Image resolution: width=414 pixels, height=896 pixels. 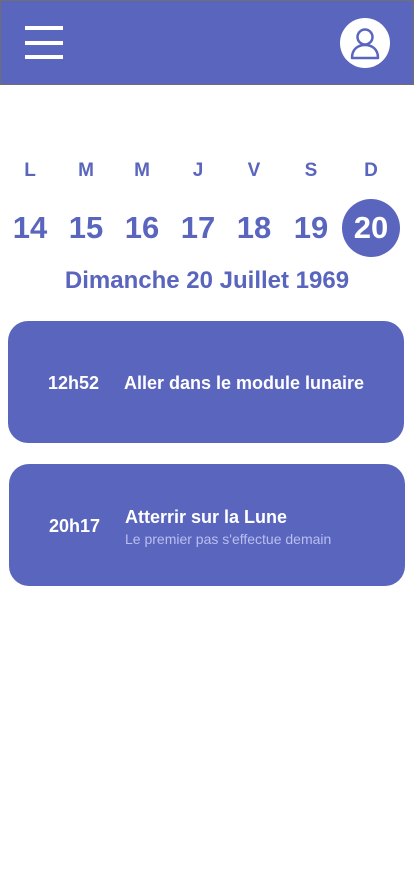 I want to click on event-time: 12h52, so click(x=74, y=383).